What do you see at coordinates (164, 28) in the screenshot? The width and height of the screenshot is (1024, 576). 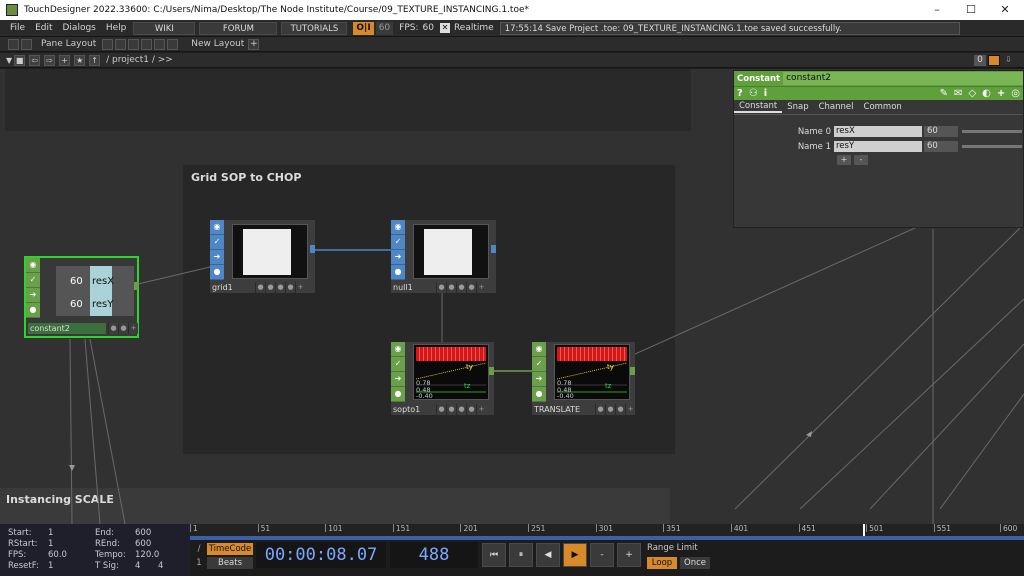 I see `wiki-button: WIKI` at bounding box center [164, 28].